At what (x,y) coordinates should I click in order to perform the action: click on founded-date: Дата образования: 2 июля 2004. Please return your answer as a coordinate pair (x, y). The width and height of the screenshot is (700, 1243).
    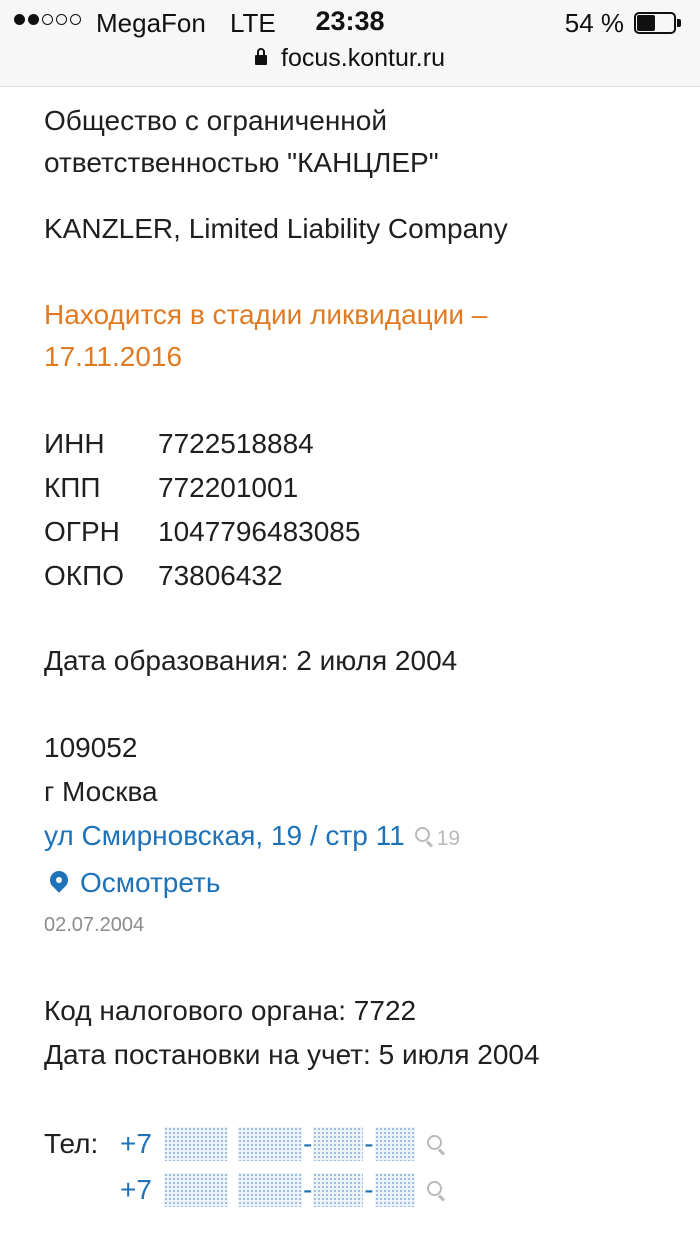
    Looking at the image, I should click on (251, 660).